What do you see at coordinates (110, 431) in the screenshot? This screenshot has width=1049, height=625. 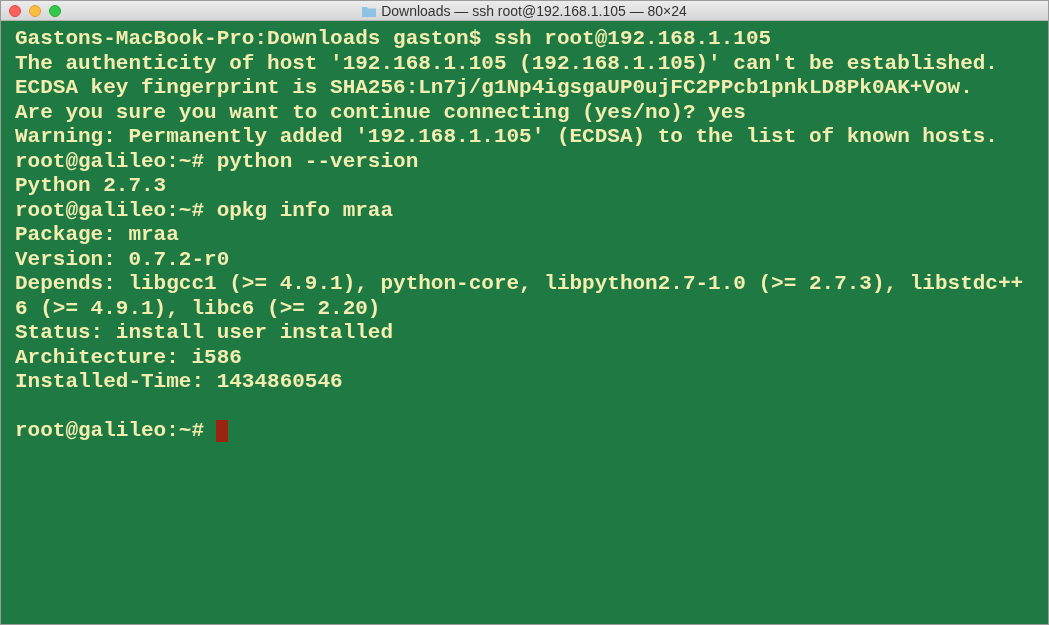 I see `terminal-prompt: root@galileo:~#` at bounding box center [110, 431].